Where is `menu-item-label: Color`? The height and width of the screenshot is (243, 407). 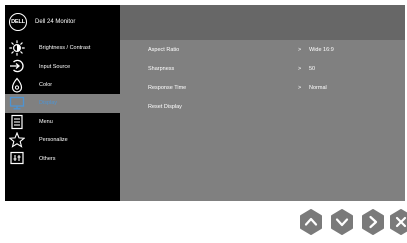
menu-item-label: Color is located at coordinates (46, 84).